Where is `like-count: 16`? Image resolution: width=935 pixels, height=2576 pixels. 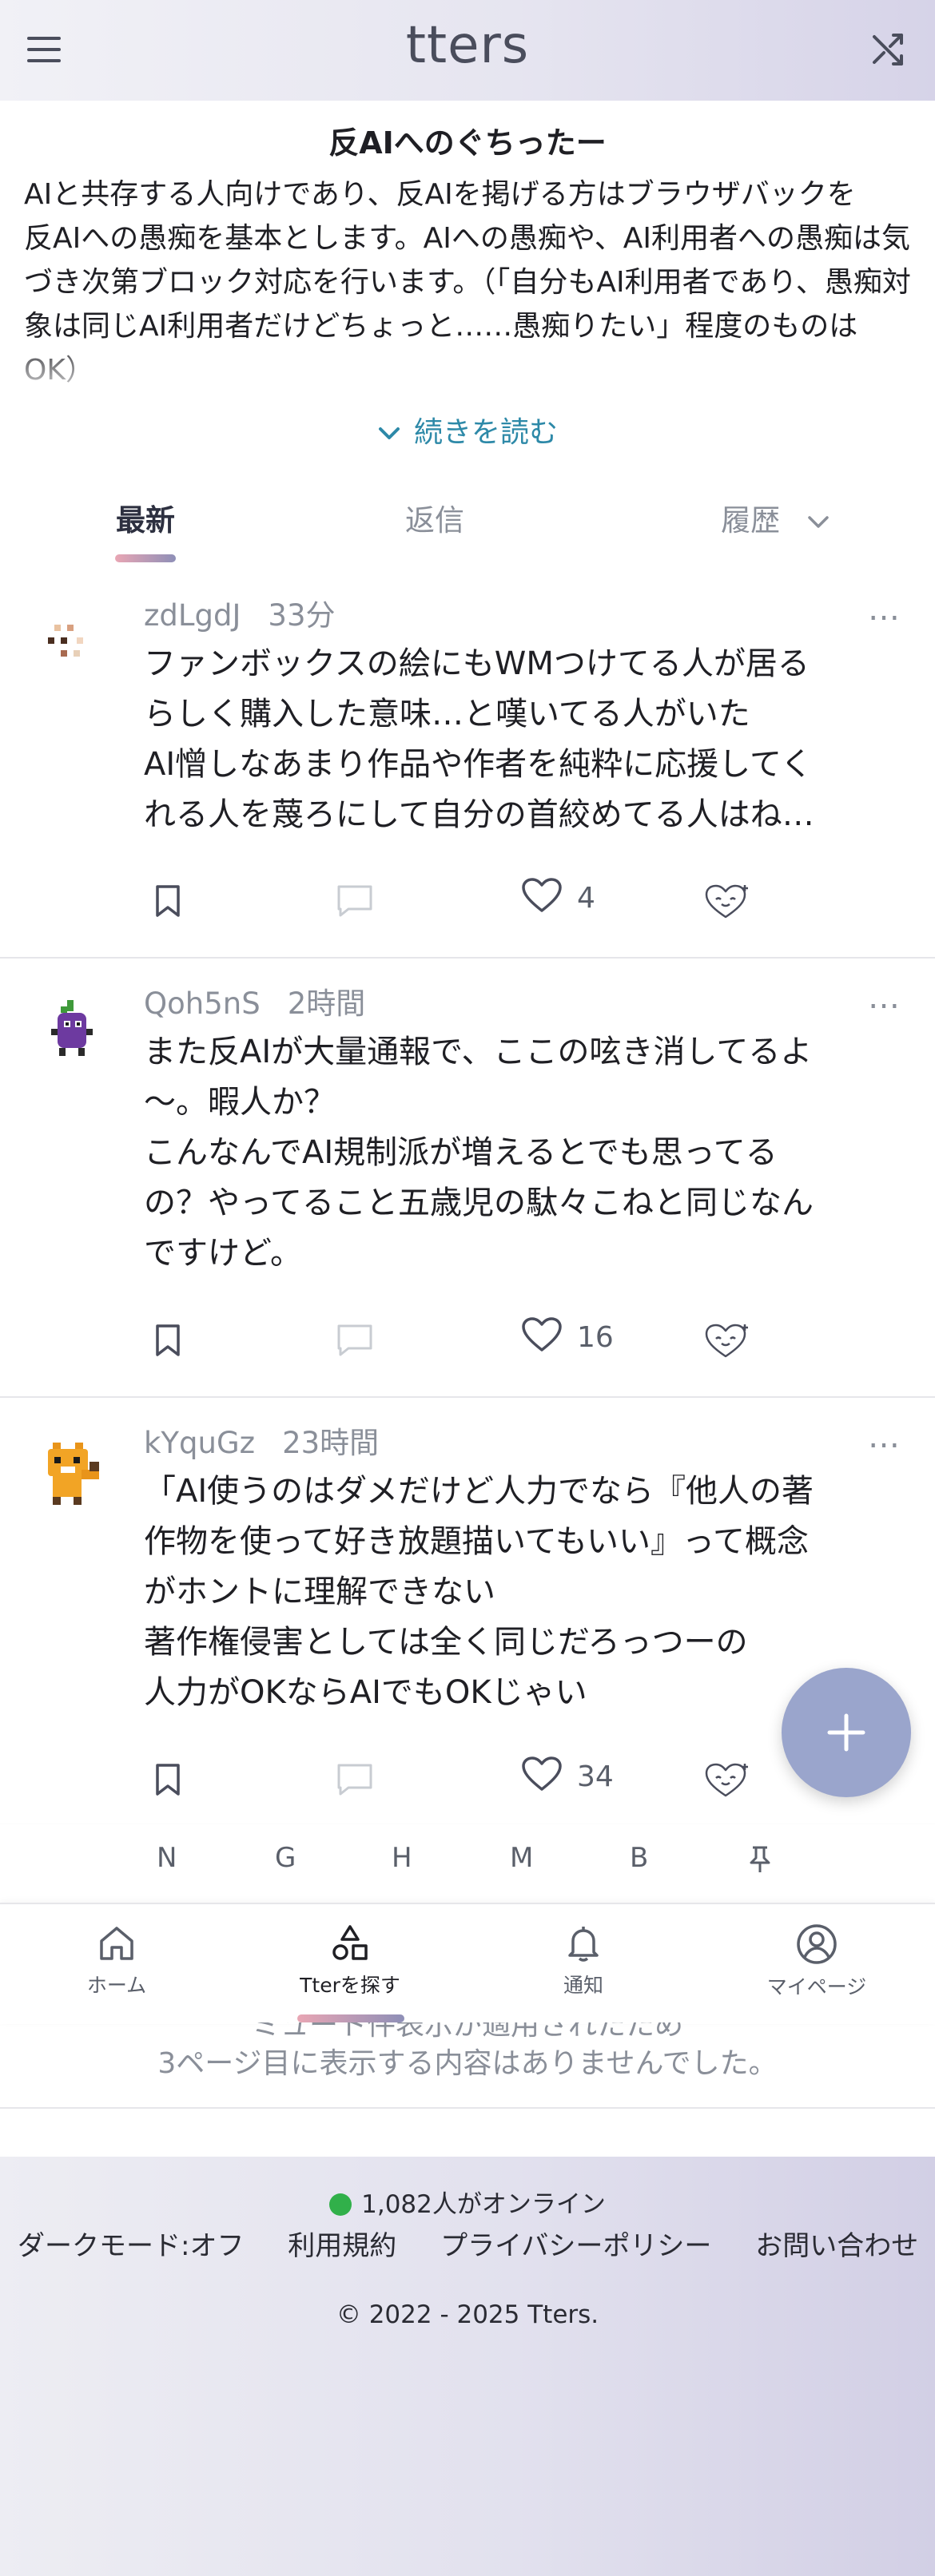
like-count: 16 is located at coordinates (595, 1337).